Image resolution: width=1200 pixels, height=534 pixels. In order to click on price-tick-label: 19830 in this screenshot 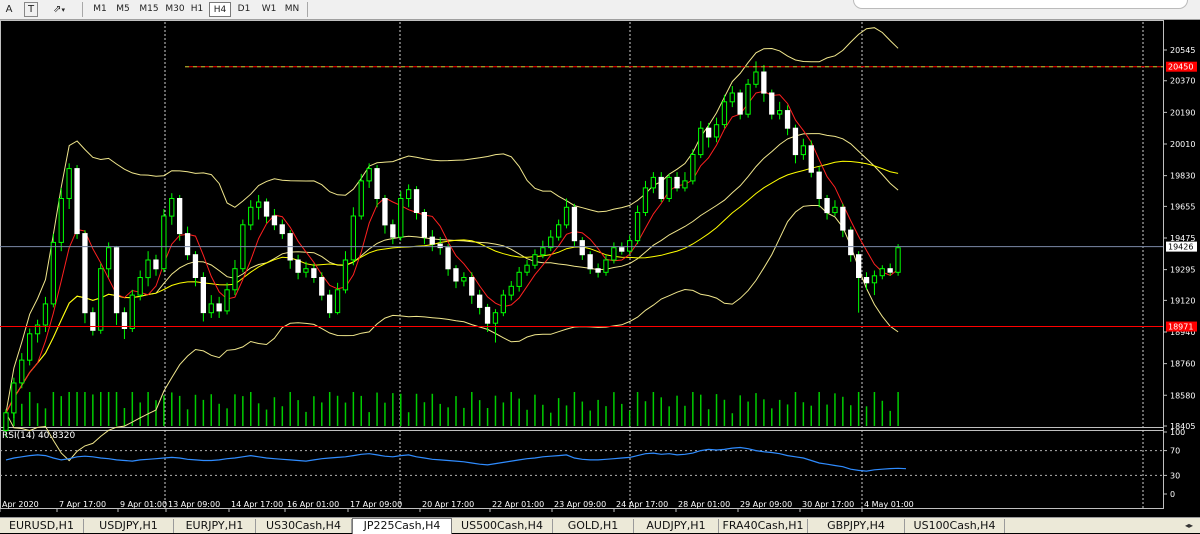, I will do `click(1182, 176)`.